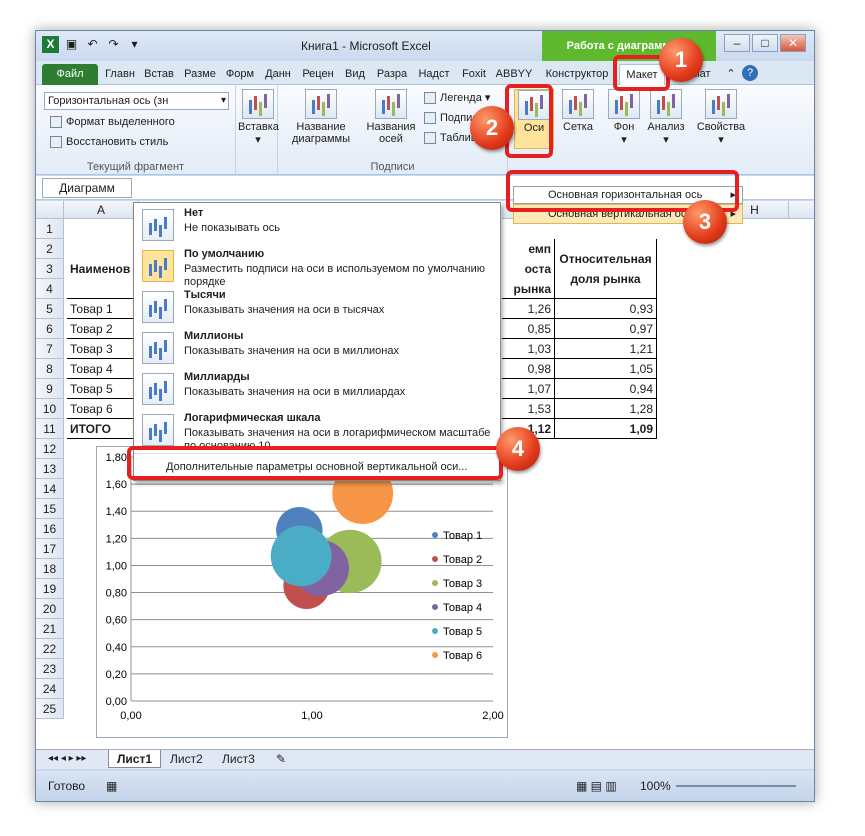 This screenshot has width=865, height=836. I want to click on table-cell: Товар 2, so click(103, 329).